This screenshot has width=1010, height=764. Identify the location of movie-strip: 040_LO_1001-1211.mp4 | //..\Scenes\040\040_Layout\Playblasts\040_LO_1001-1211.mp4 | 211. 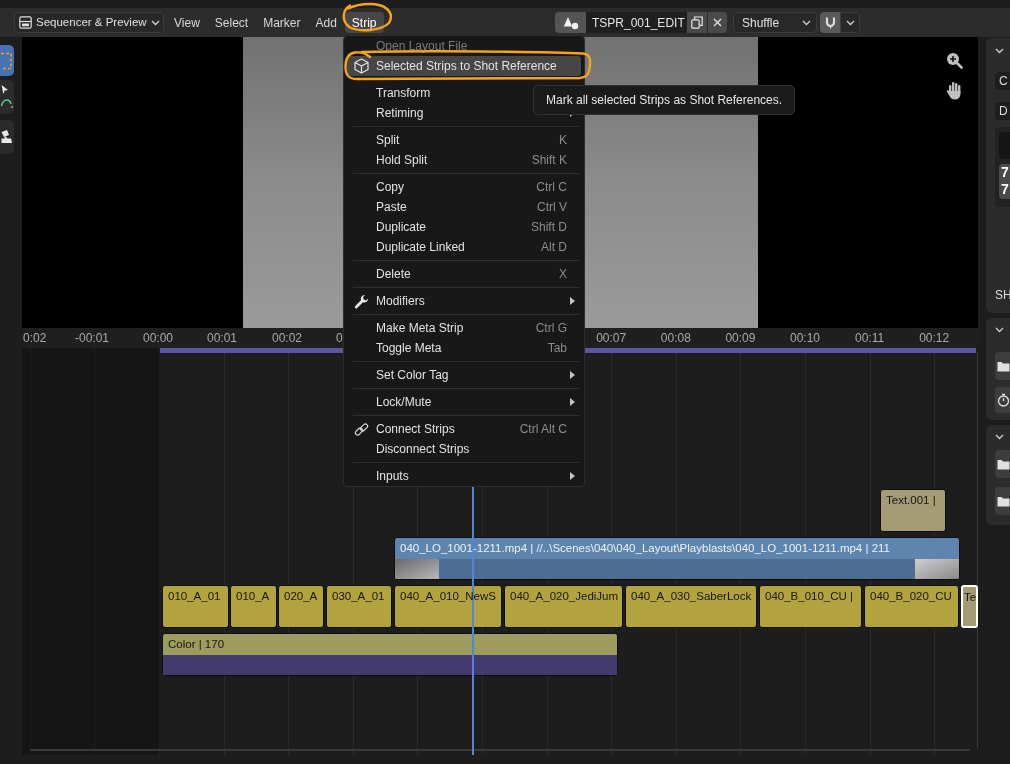
(677, 558).